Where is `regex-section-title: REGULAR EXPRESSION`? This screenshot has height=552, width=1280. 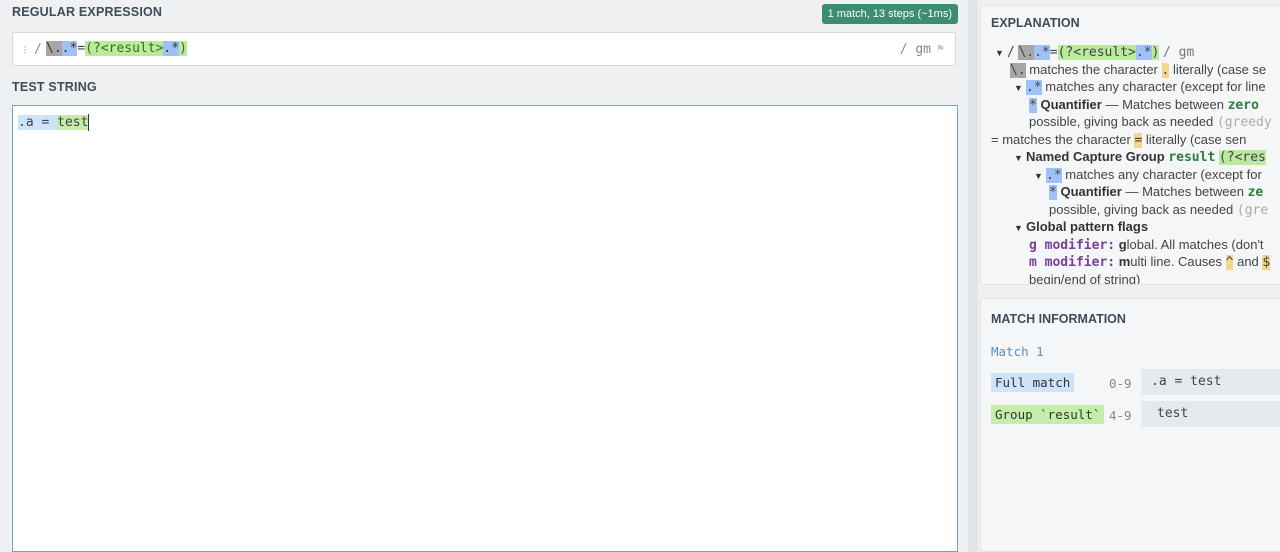
regex-section-title: REGULAR EXPRESSION is located at coordinates (87, 12).